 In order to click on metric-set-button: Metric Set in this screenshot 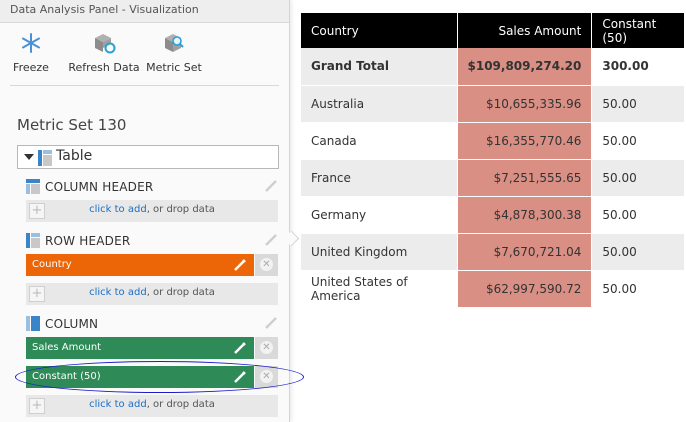, I will do `click(174, 52)`.